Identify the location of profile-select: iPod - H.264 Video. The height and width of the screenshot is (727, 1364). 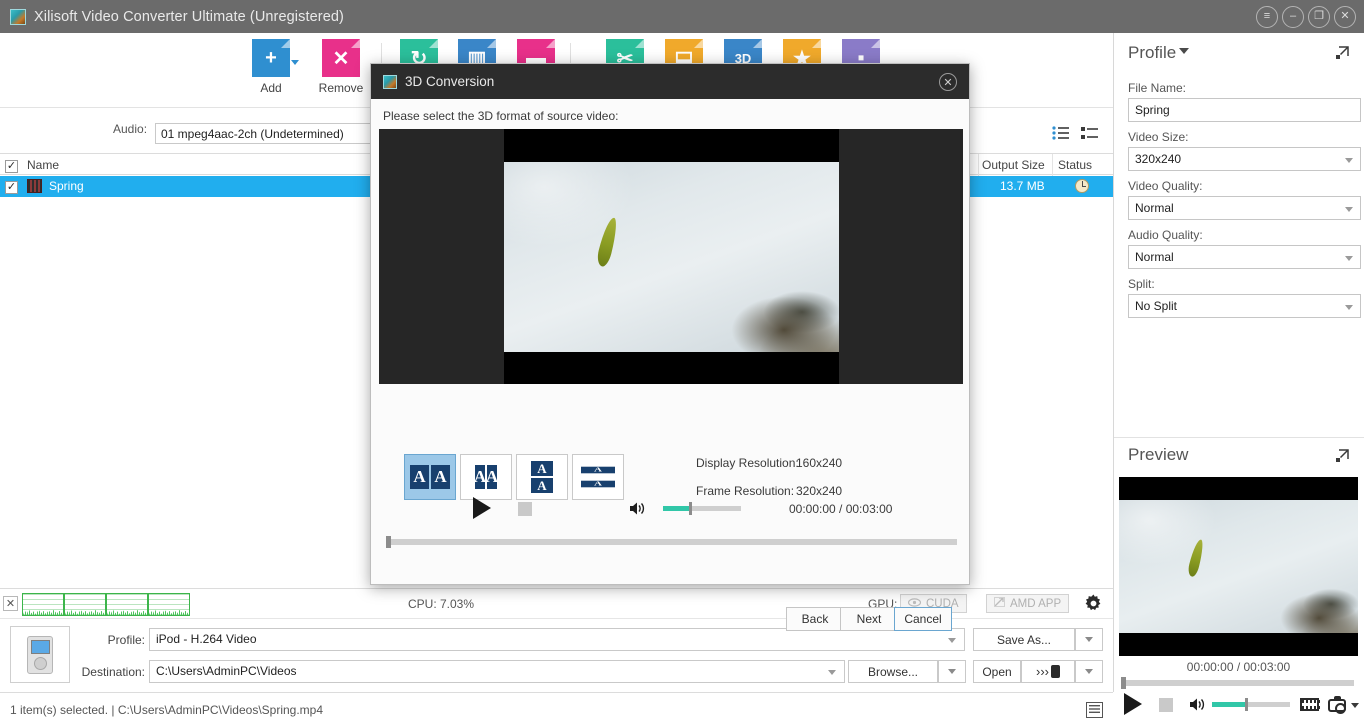
(557, 639).